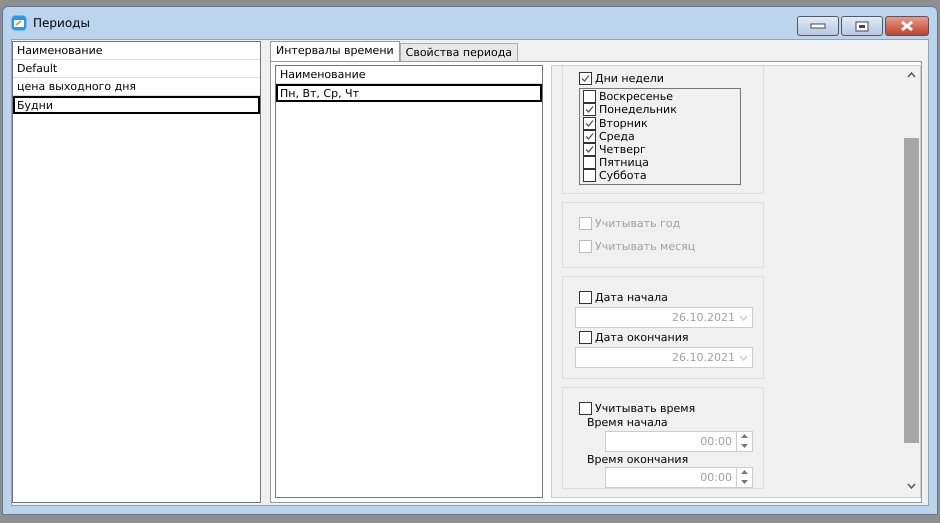 This screenshot has height=523, width=940. Describe the element at coordinates (645, 409) in the screenshot. I see `checkbox-label: Учитывать время` at that location.